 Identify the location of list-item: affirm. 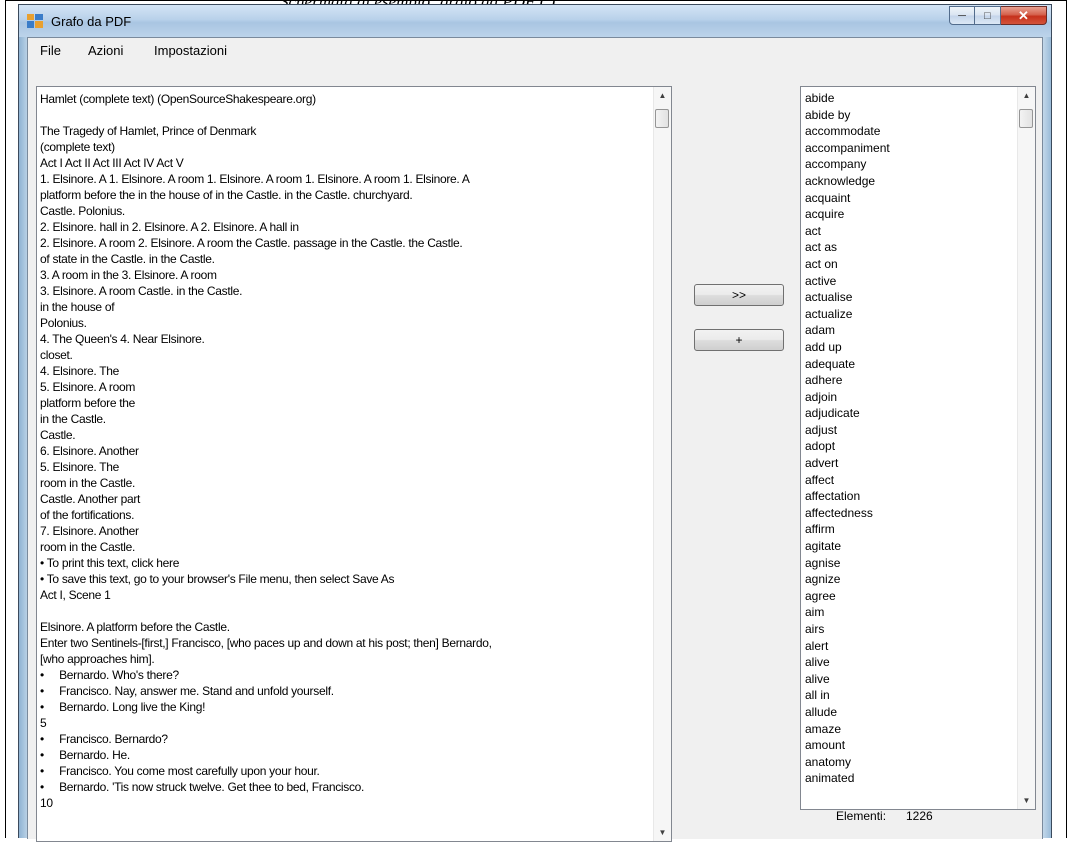
(905, 529).